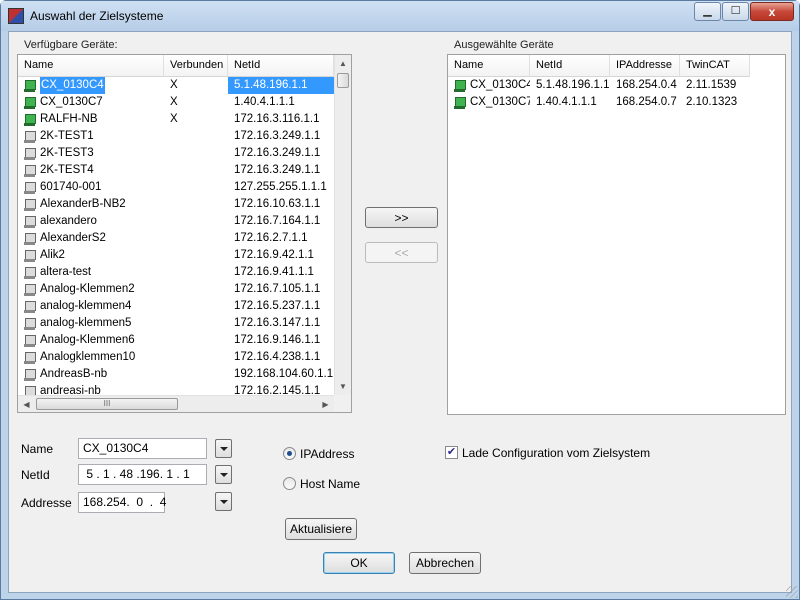 The image size is (800, 600). What do you see at coordinates (176, 357) in the screenshot?
I see `list-item: Analogklemmen10 172.16.4.238.1.1` at bounding box center [176, 357].